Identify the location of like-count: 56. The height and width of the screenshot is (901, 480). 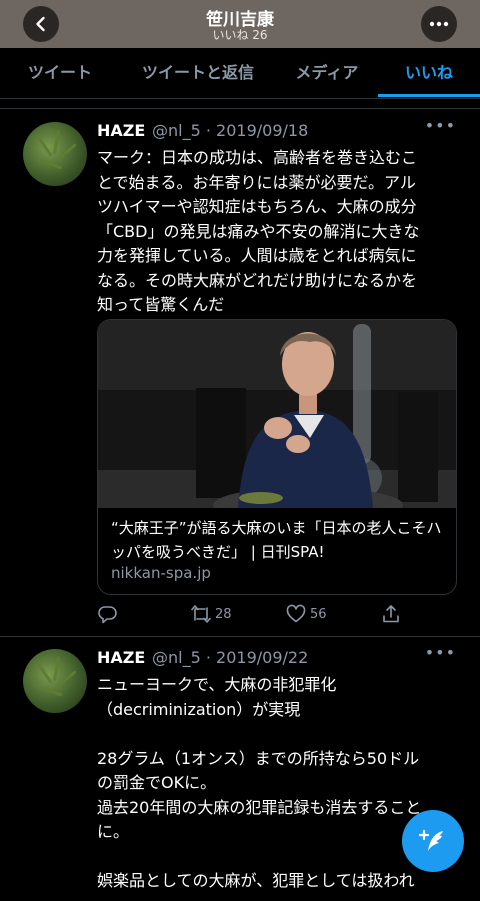
(318, 614).